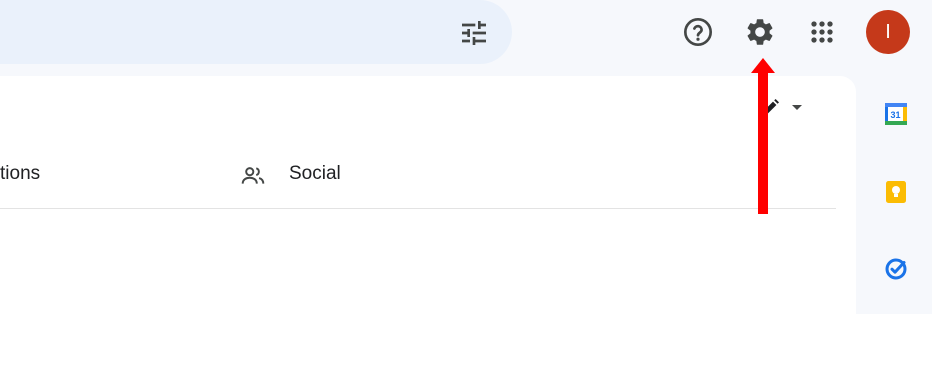 The image size is (932, 375). What do you see at coordinates (822, 32) in the screenshot?
I see `apps-grid-icon` at bounding box center [822, 32].